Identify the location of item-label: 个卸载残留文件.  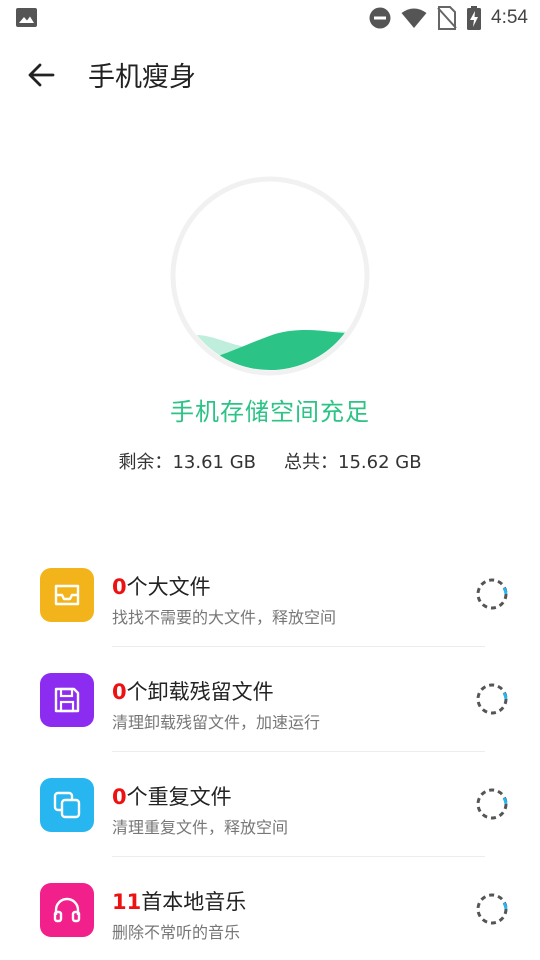
(200, 692).